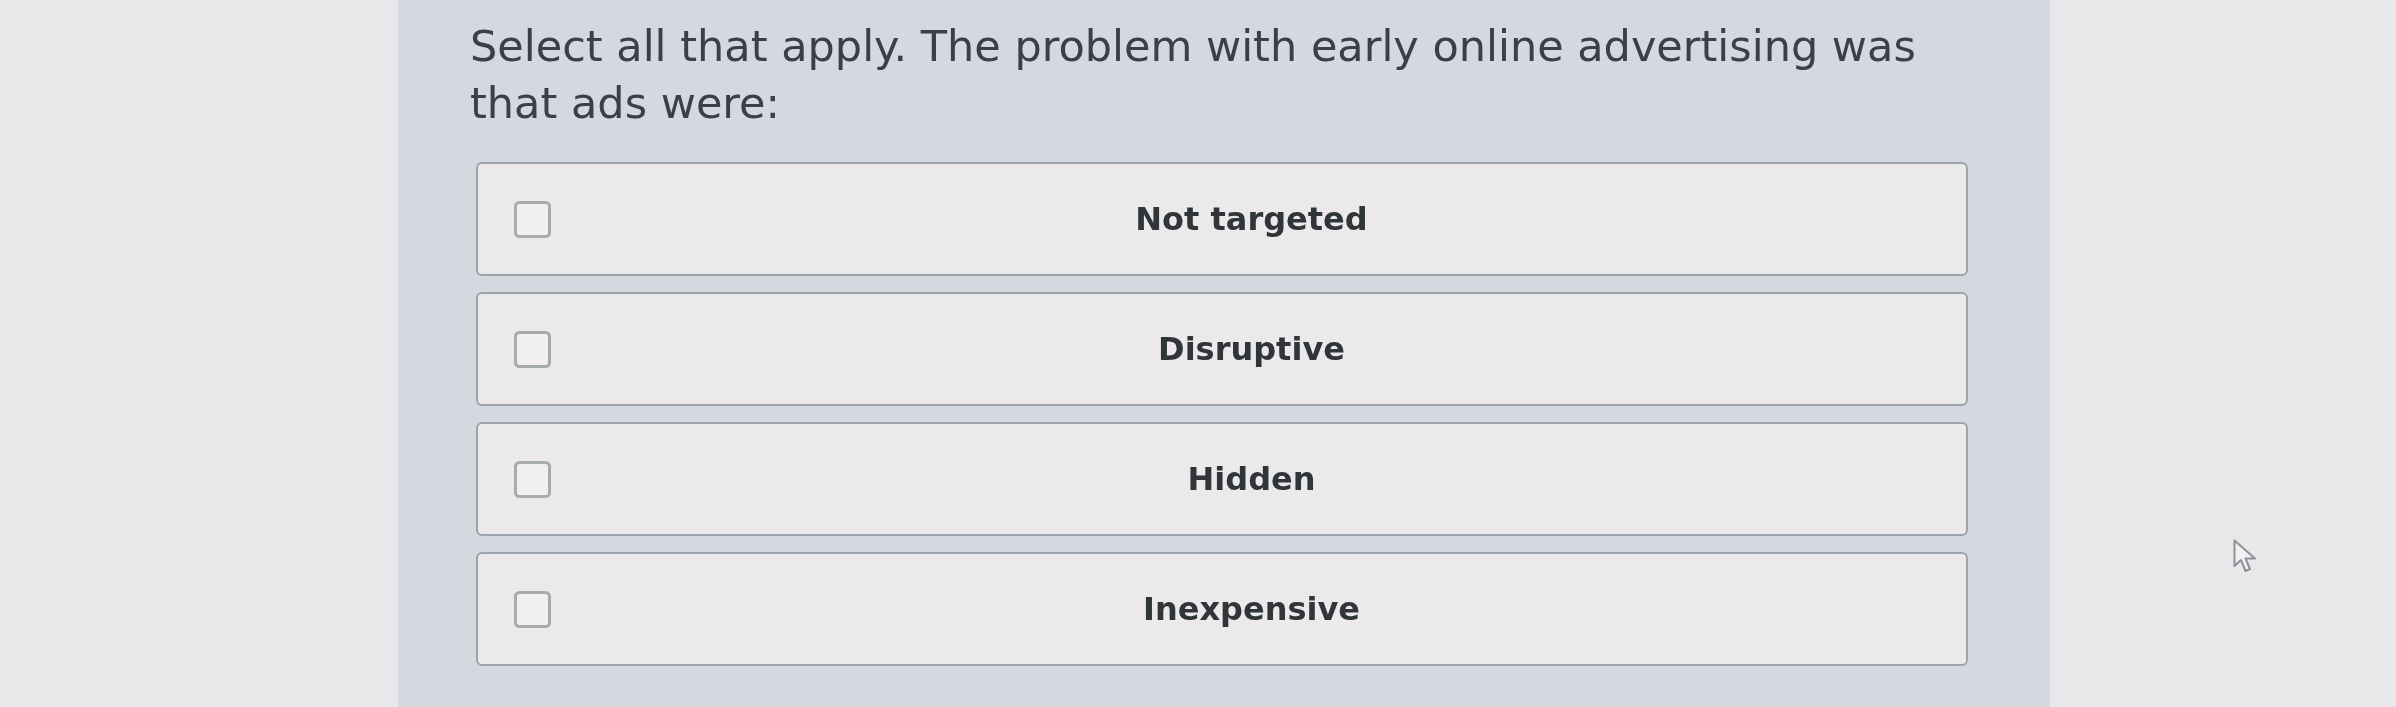 The height and width of the screenshot is (707, 2396). I want to click on answer-option: Hidden, so click(1222, 479).